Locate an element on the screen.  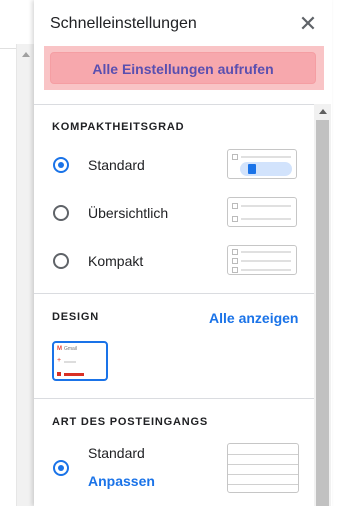
inbox-icon is located at coordinates (59, 374).